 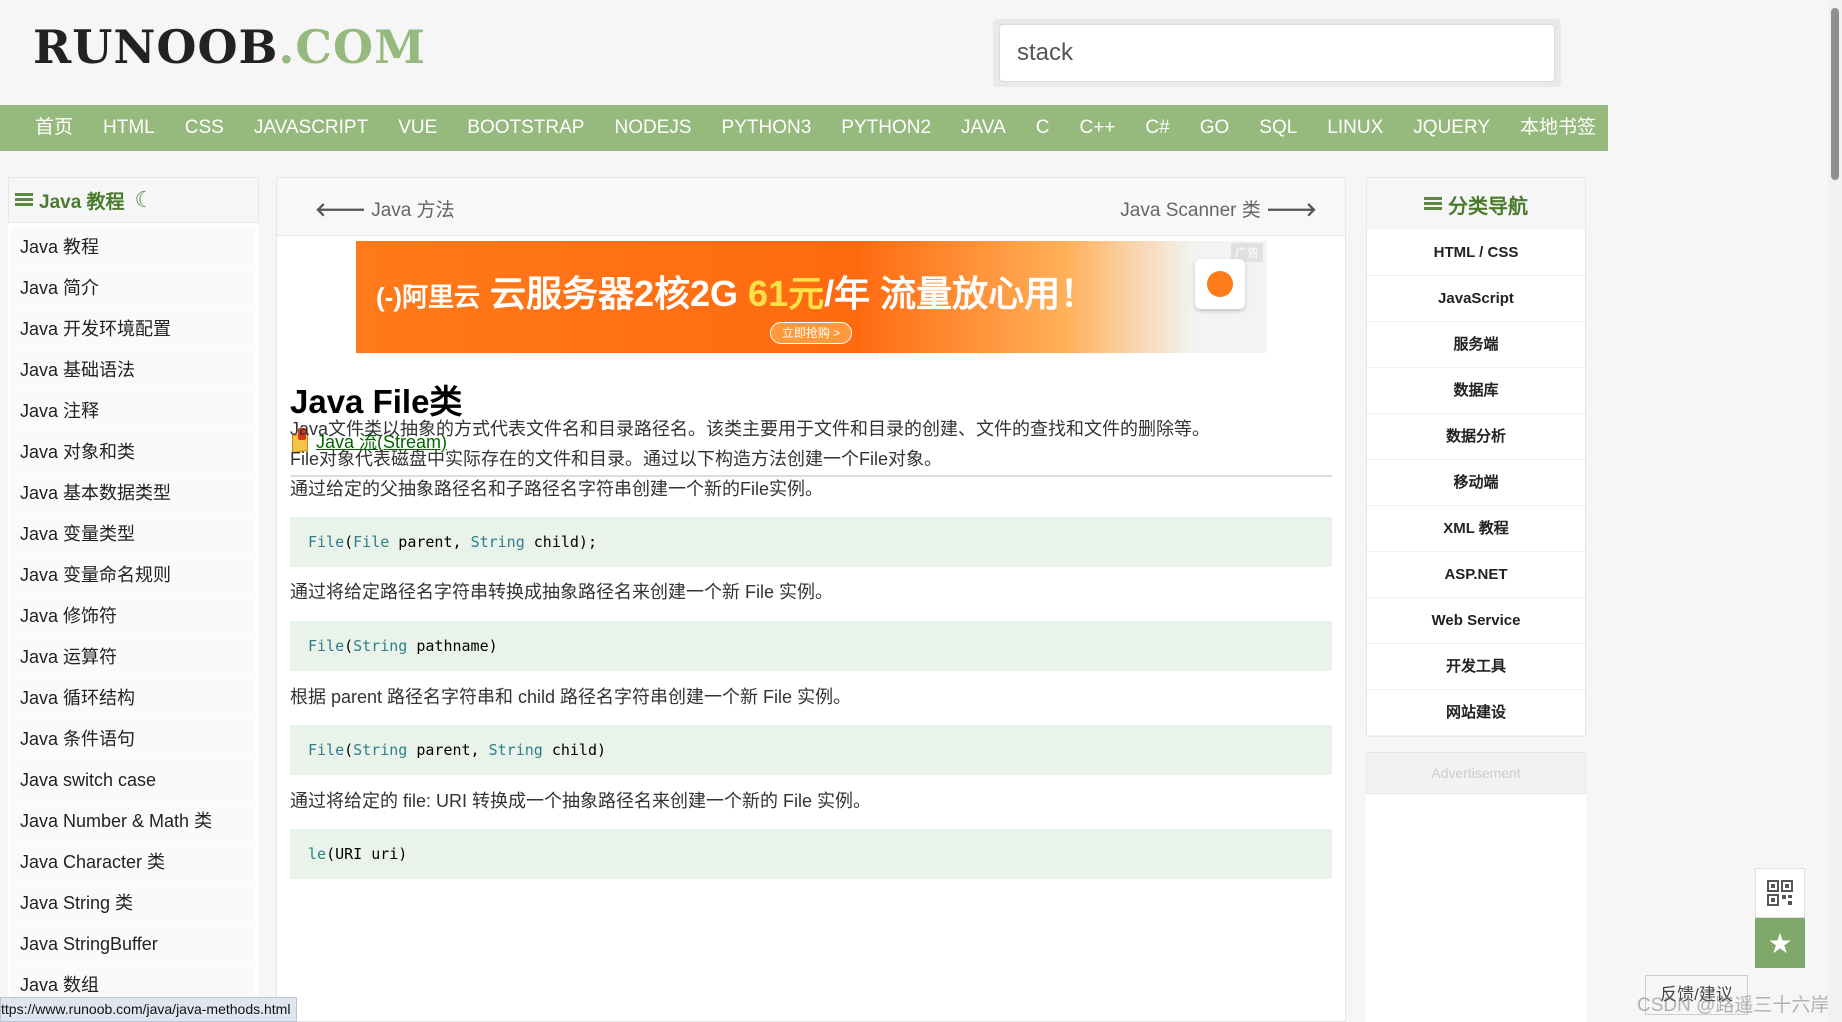 I want to click on category-nav-item: JavaScript, so click(x=1476, y=299).